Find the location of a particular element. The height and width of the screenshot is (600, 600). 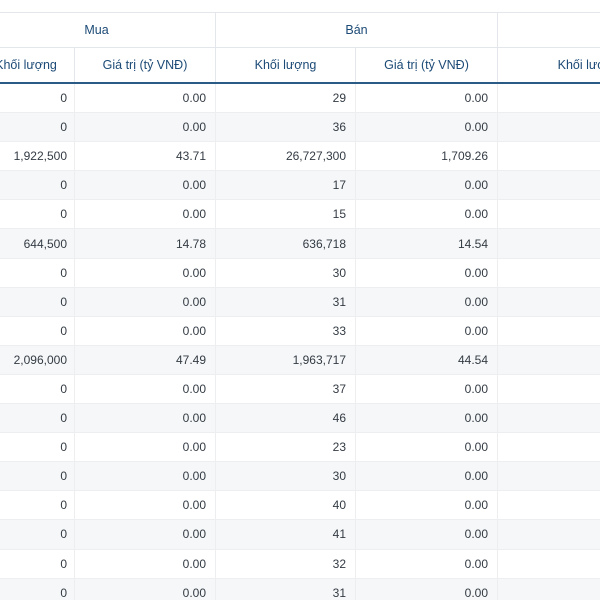

table-row: 0 0.00 17 0.00 is located at coordinates (300, 185).